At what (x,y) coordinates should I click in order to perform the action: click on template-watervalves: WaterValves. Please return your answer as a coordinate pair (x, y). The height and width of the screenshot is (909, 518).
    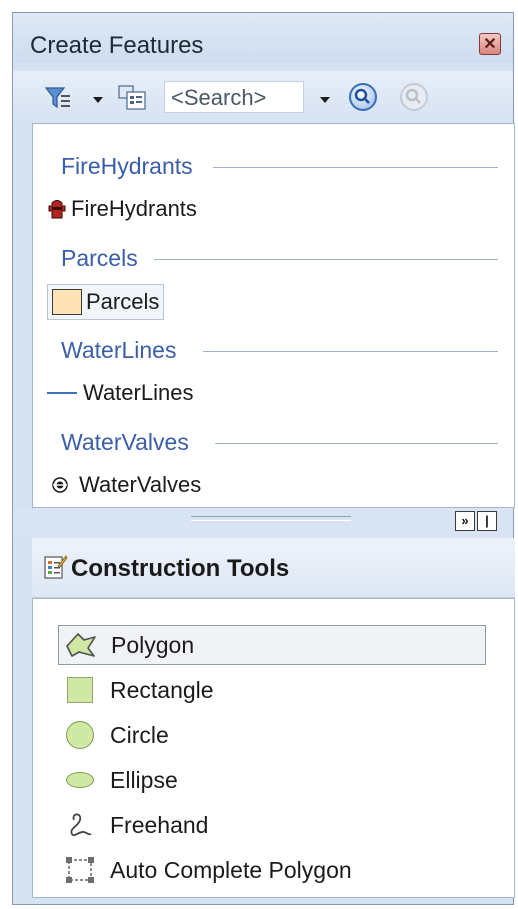
    Looking at the image, I should click on (124, 485).